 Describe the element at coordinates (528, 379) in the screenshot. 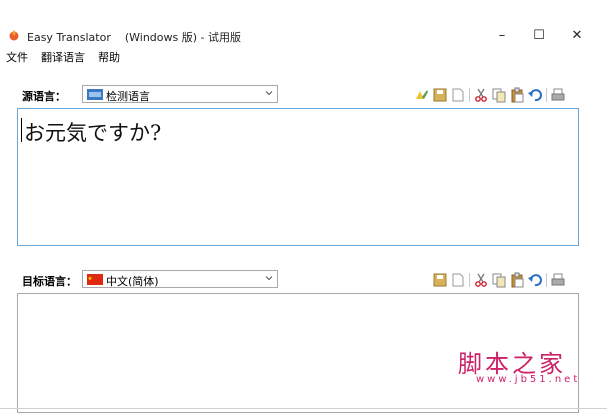

I see `watermark-url: www.jb51.net` at that location.